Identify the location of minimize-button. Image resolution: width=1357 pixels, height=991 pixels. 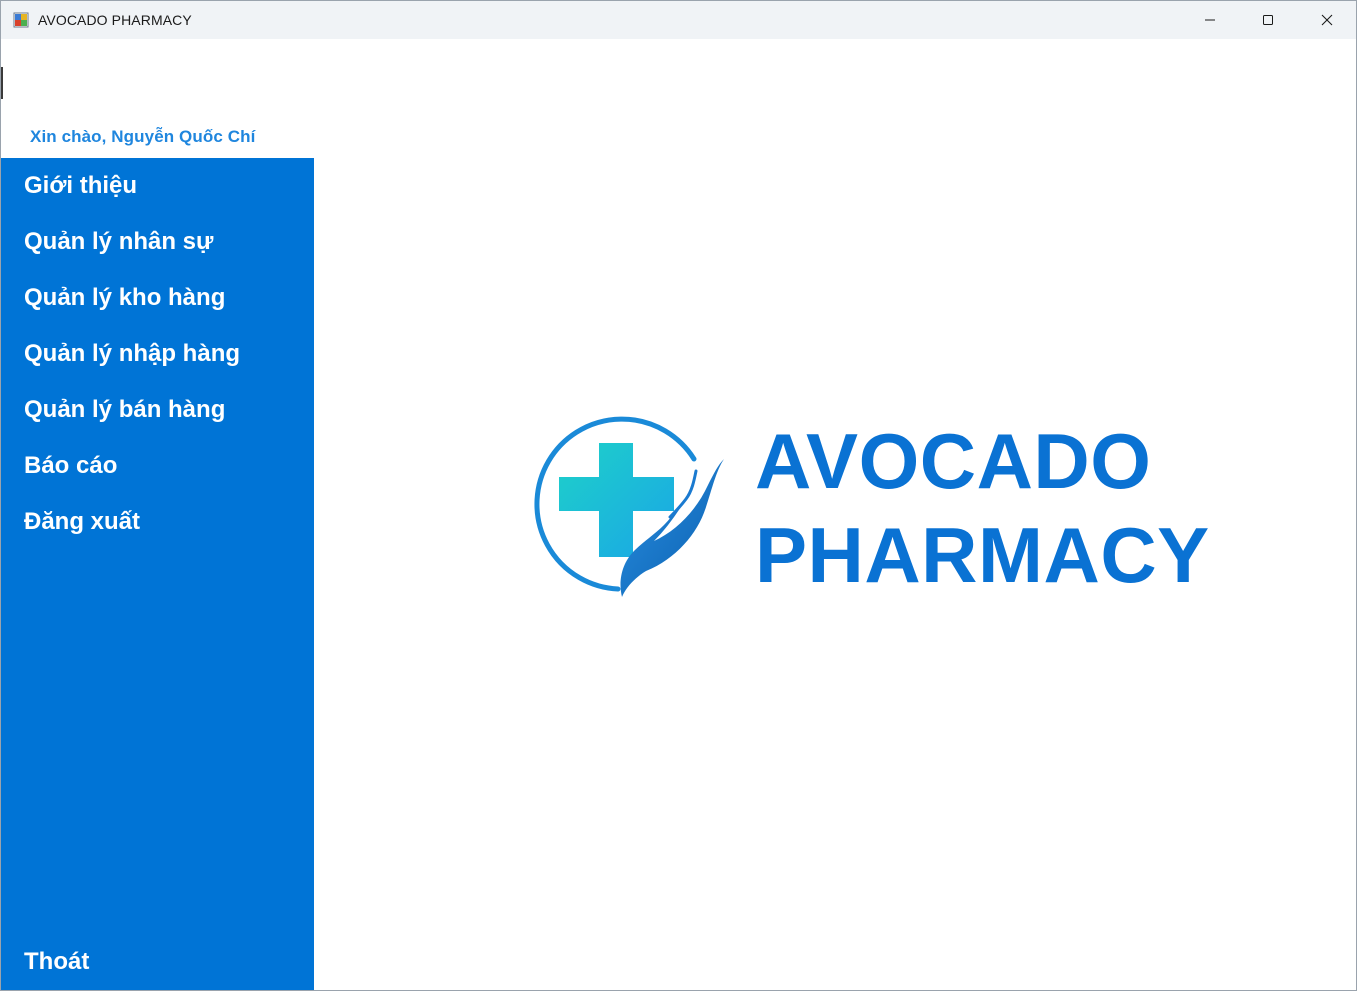
(1210, 20).